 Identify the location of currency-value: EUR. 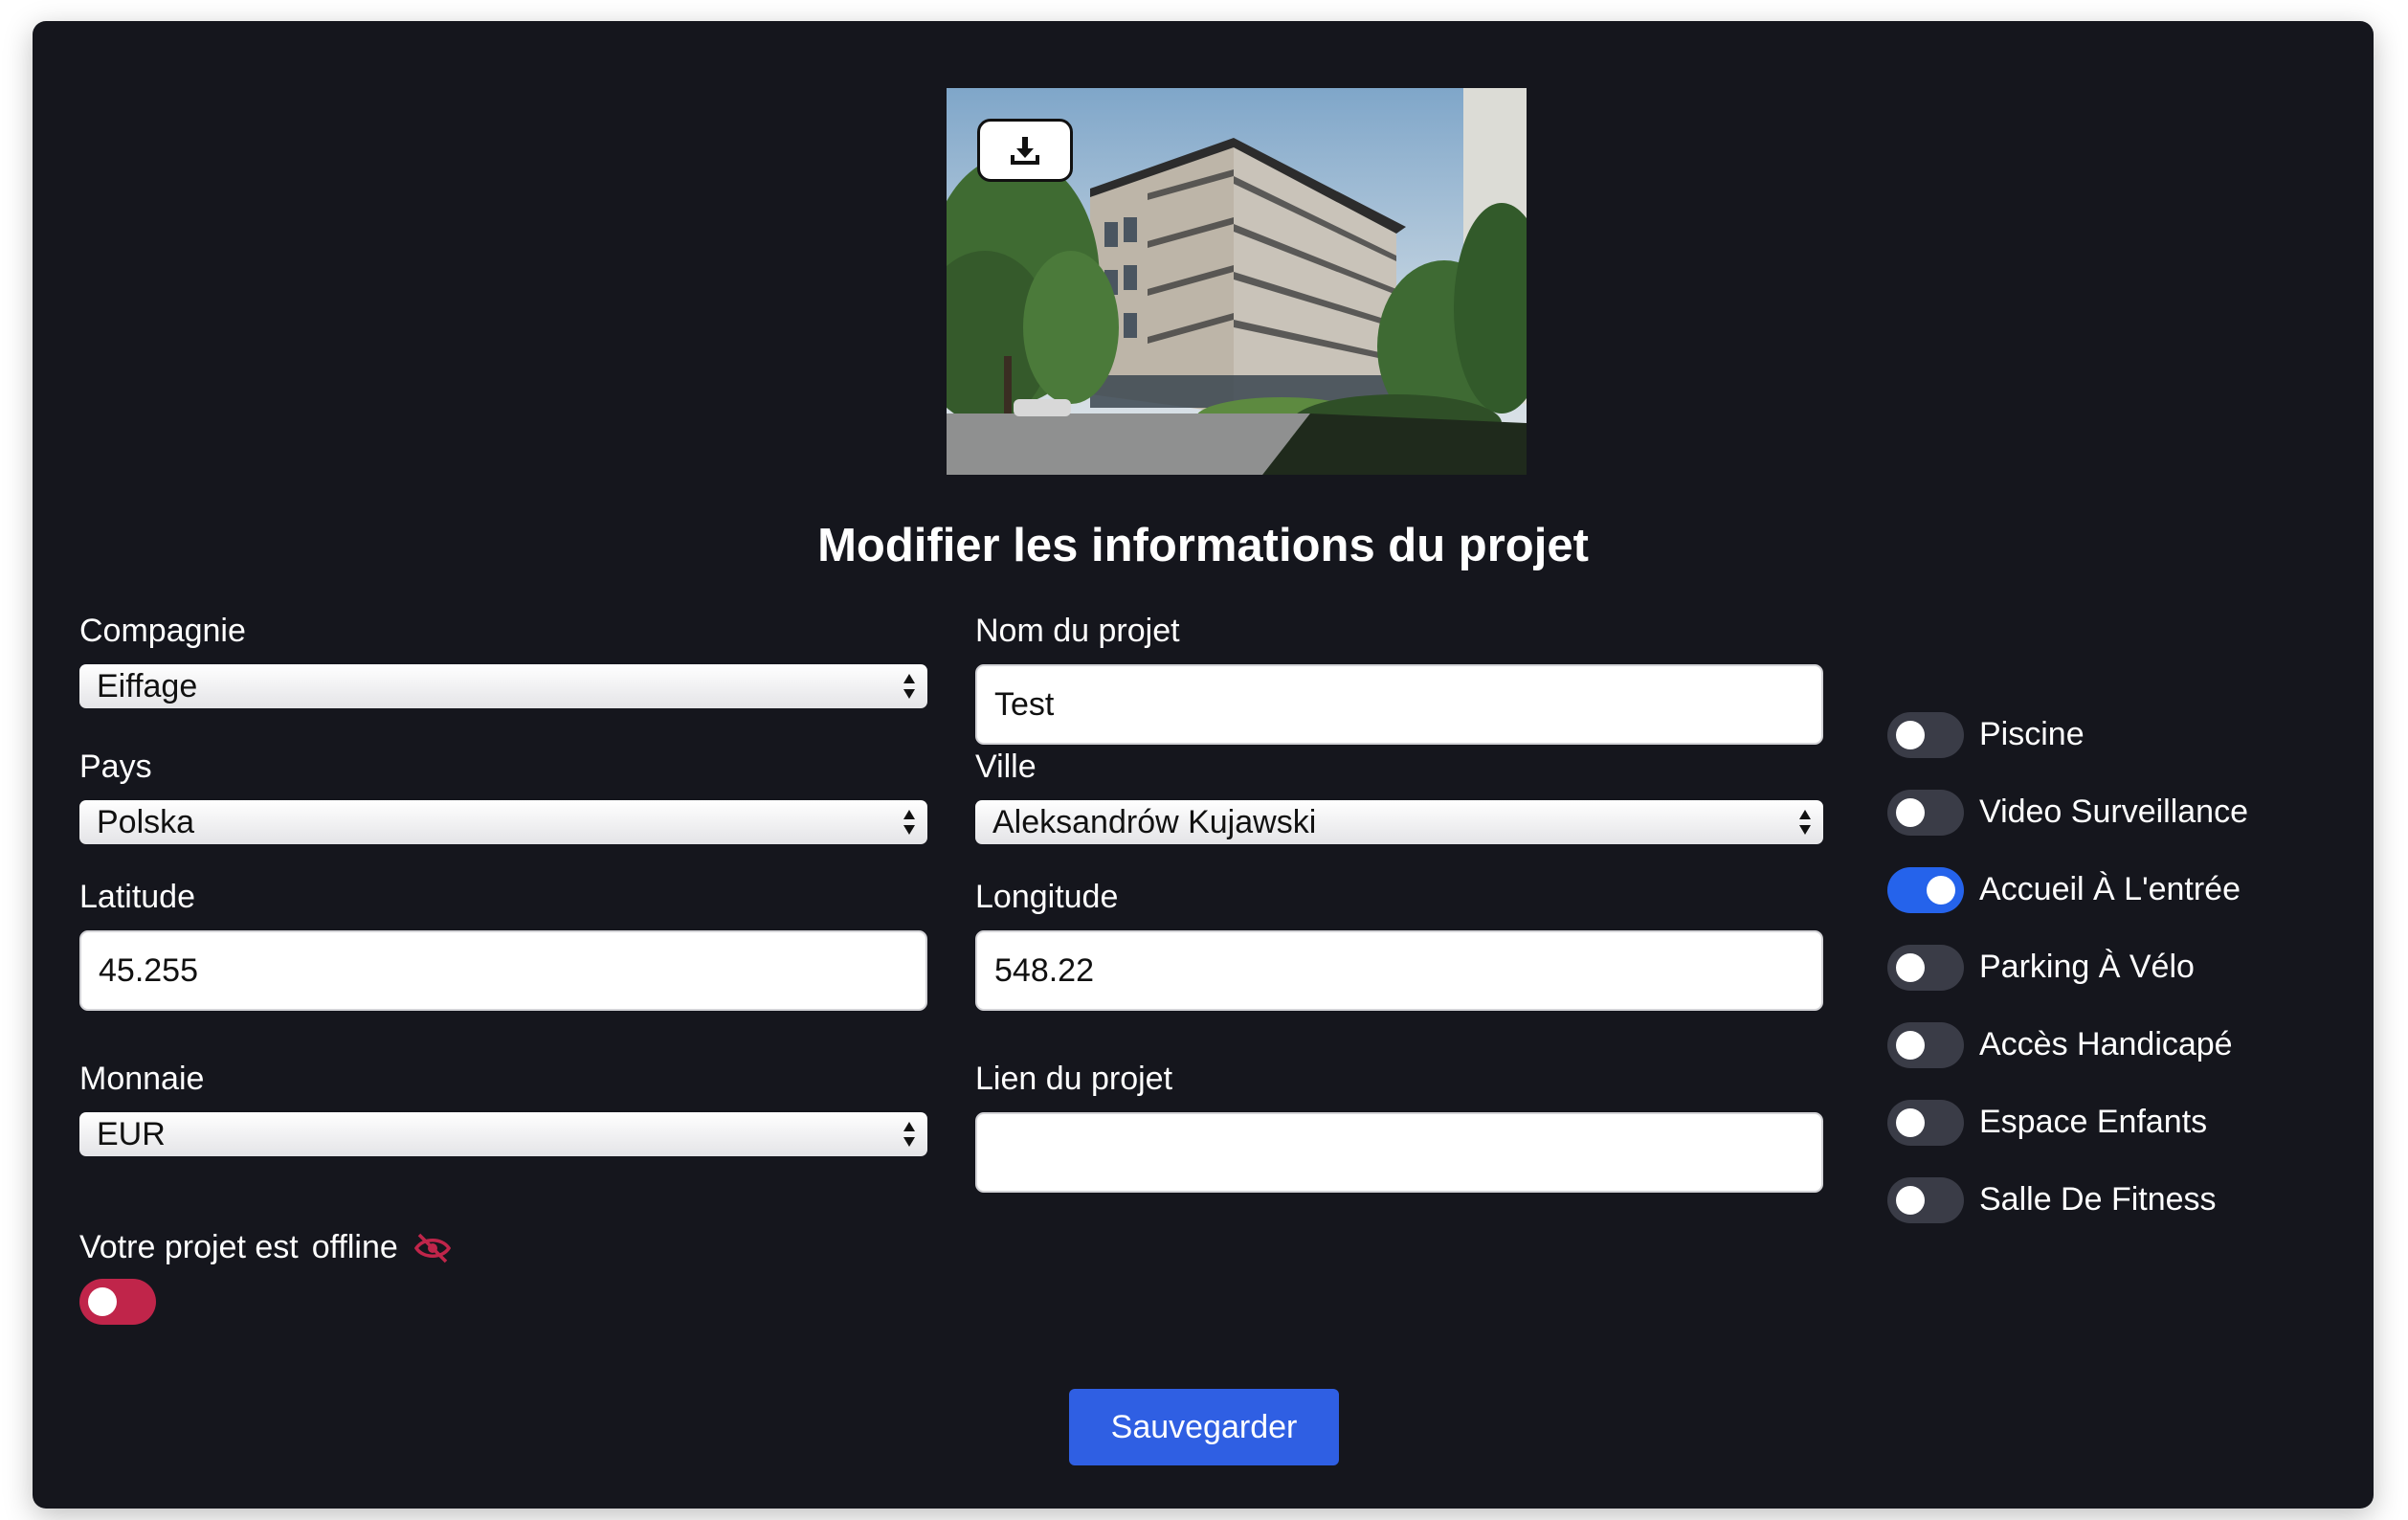
(131, 1134).